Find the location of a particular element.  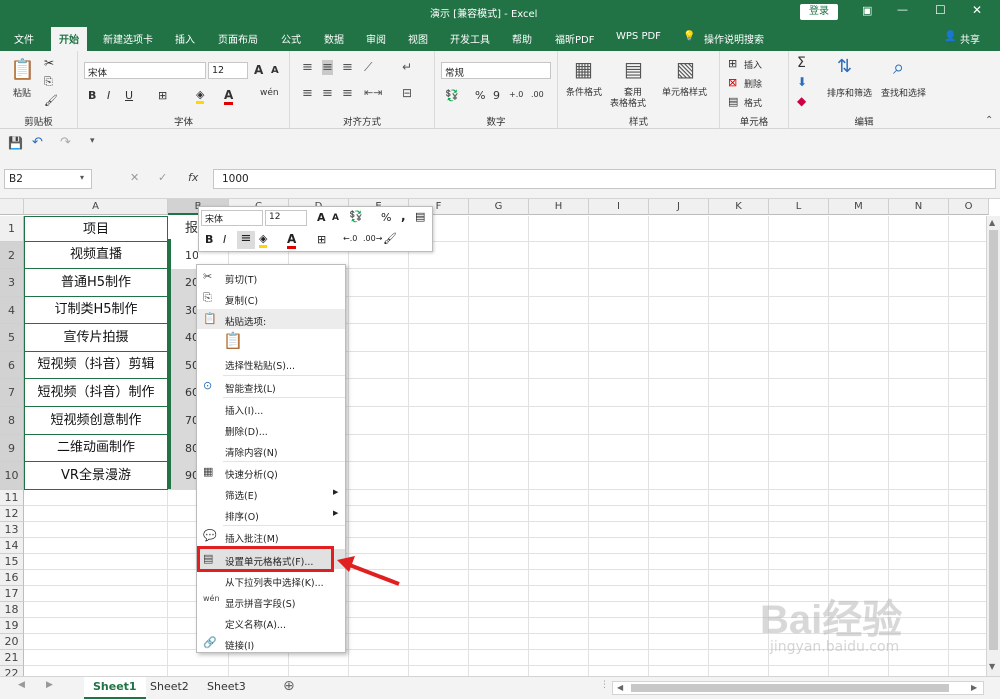

menu-show-phonetic: wén 显示拼音字段(S) is located at coordinates (271, 601).